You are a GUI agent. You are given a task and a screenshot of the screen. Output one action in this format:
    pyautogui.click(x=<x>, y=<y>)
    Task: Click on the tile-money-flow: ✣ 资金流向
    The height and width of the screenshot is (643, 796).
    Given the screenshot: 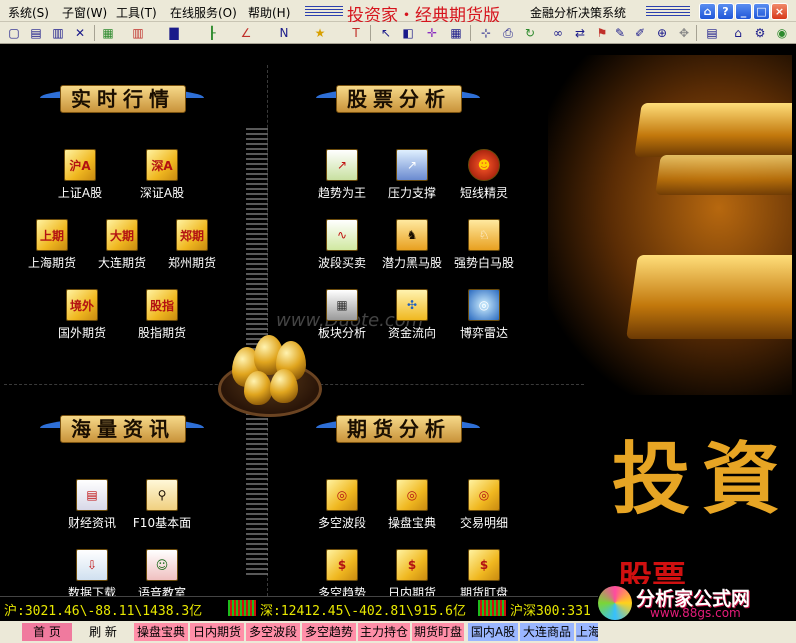 What is the action you would take?
    pyautogui.click(x=412, y=315)
    